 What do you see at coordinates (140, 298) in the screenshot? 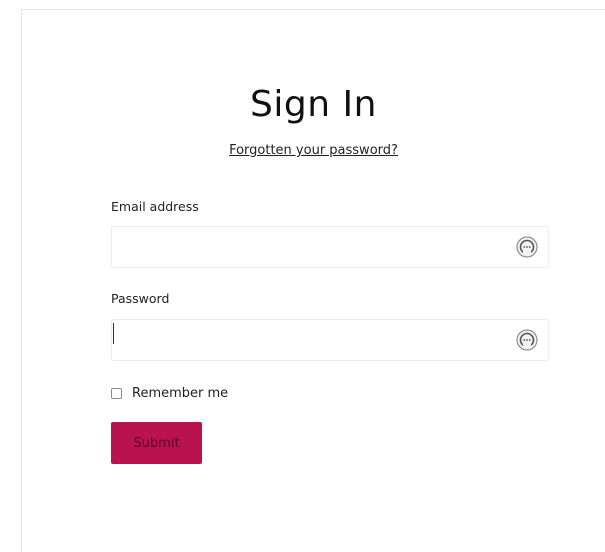
I see `password-label: Password` at bounding box center [140, 298].